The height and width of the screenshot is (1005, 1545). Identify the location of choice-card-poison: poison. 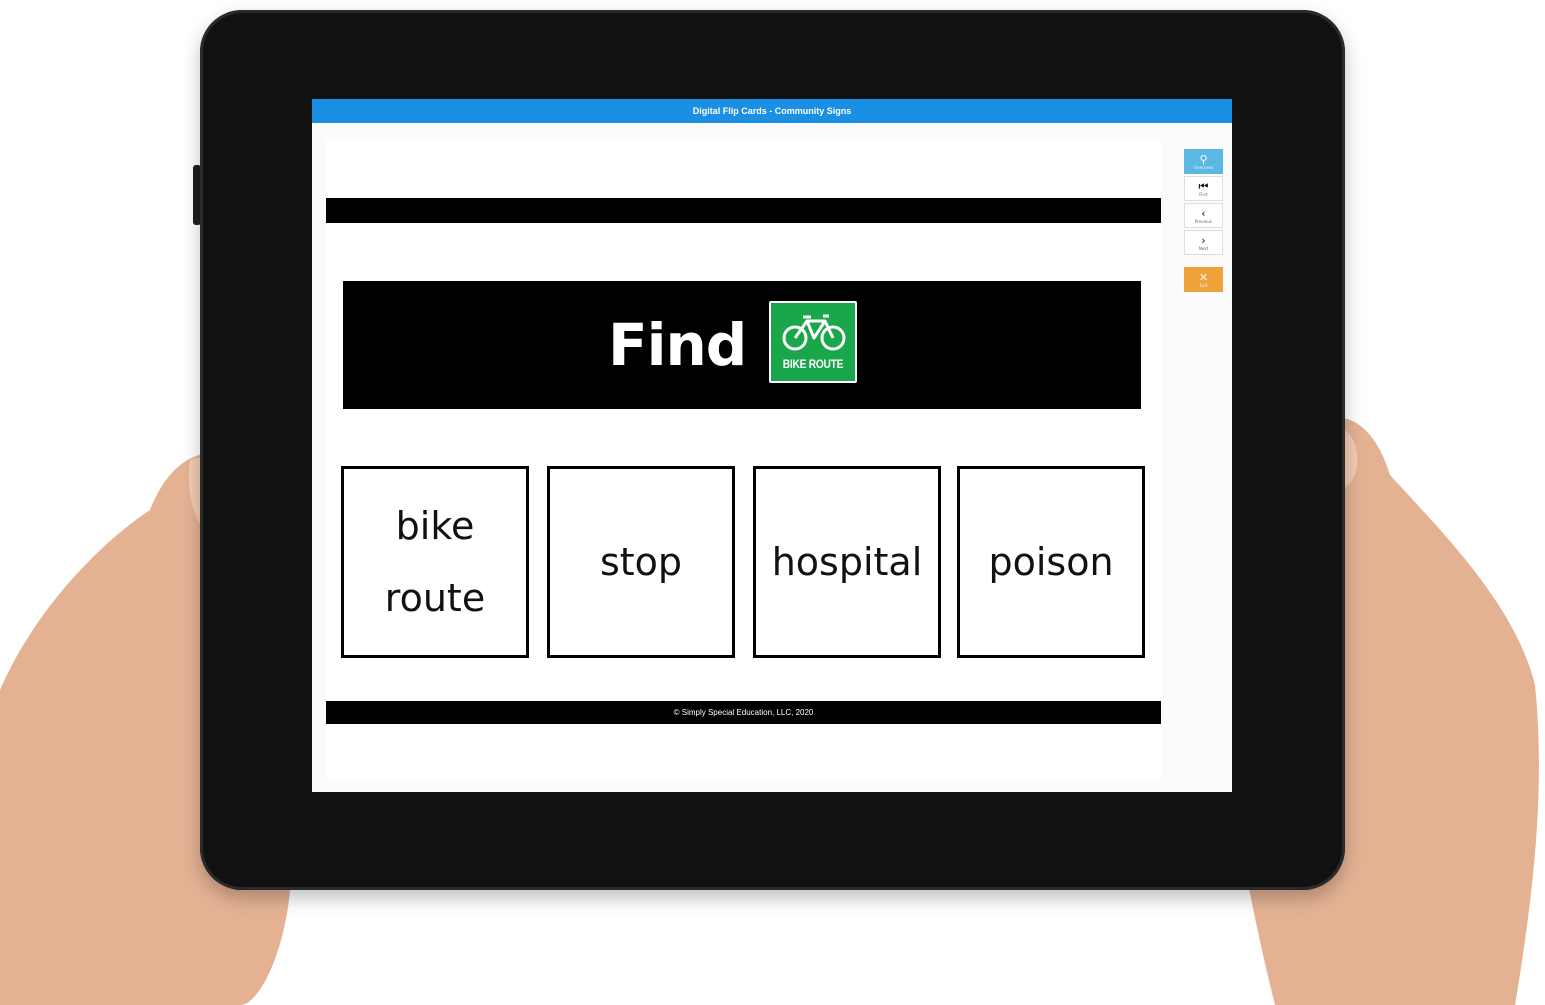
(1051, 562).